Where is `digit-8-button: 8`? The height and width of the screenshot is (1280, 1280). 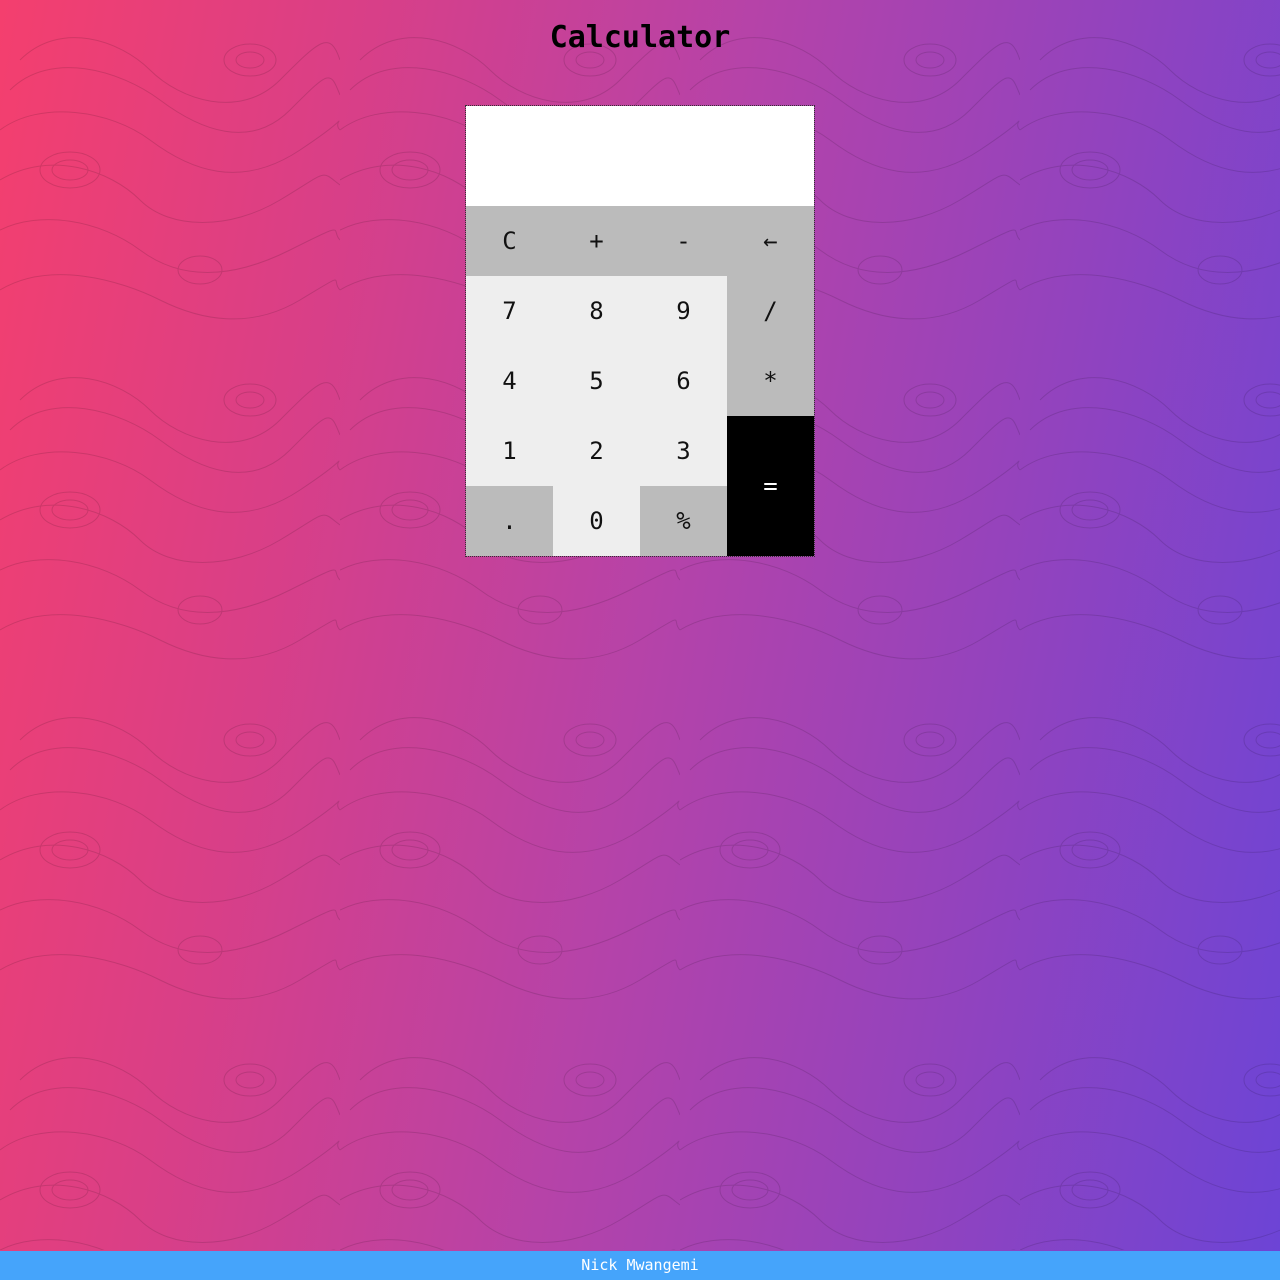 digit-8-button: 8 is located at coordinates (596, 311).